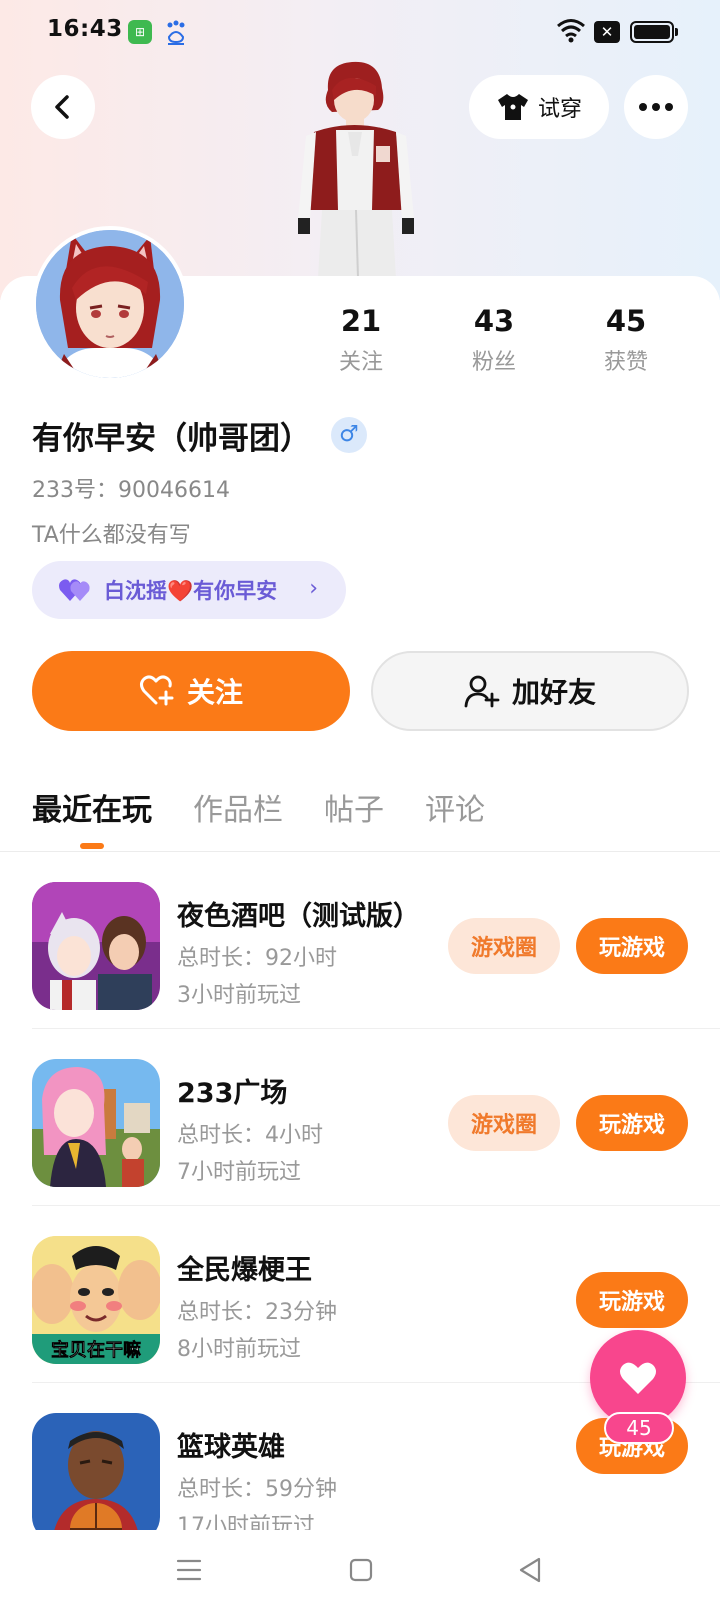 This screenshot has height=1612, width=720. Describe the element at coordinates (512, 107) in the screenshot. I see `tshirt-icon` at that location.